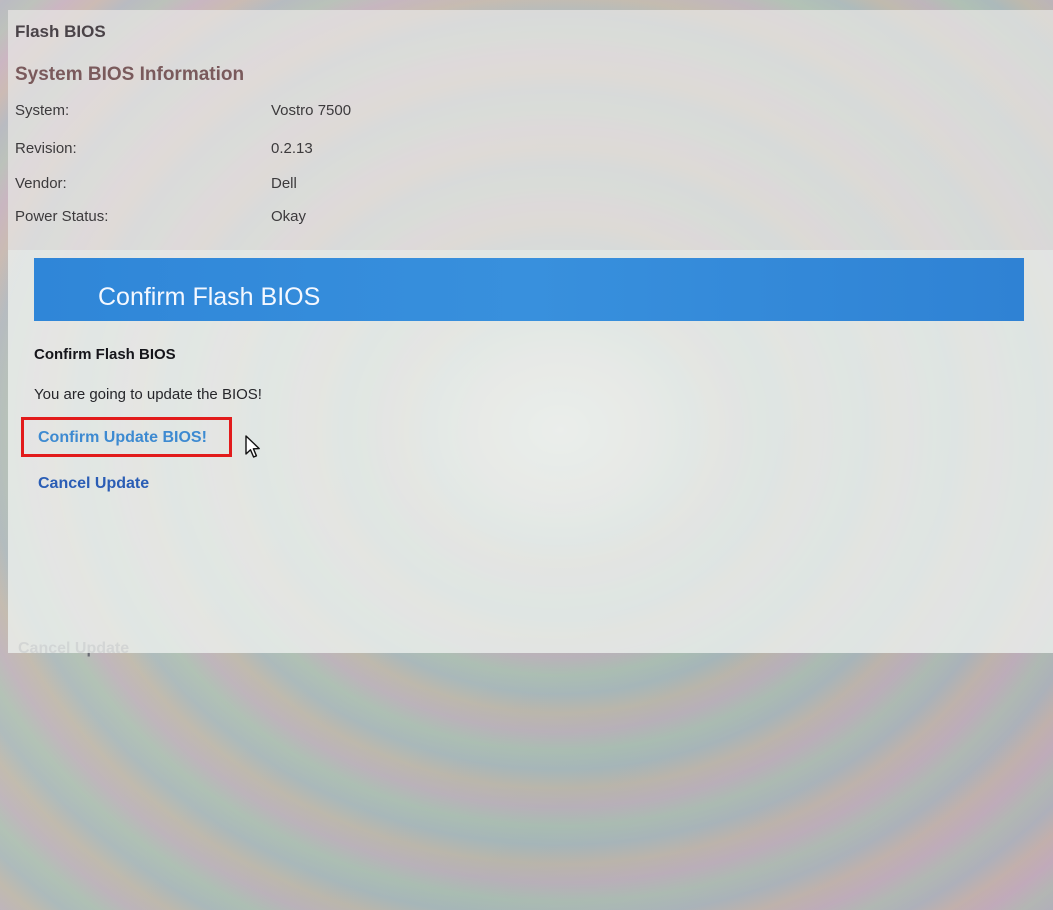 This screenshot has height=910, width=1053. I want to click on info-label-revision: Revision:, so click(46, 148).